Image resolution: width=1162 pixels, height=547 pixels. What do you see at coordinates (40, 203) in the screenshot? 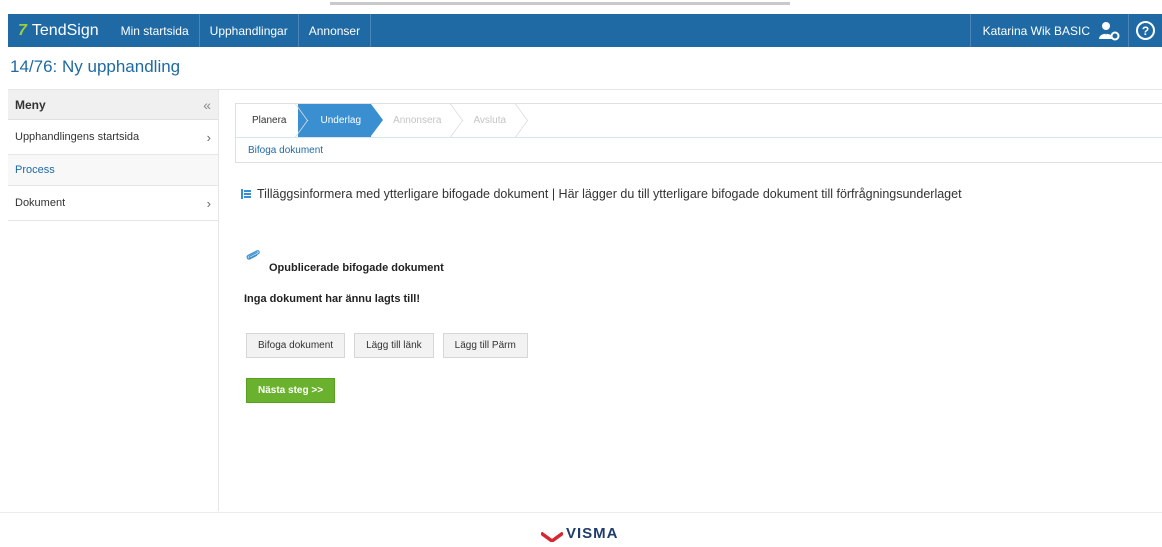
I see `sidebar-item-label: Dokument` at bounding box center [40, 203].